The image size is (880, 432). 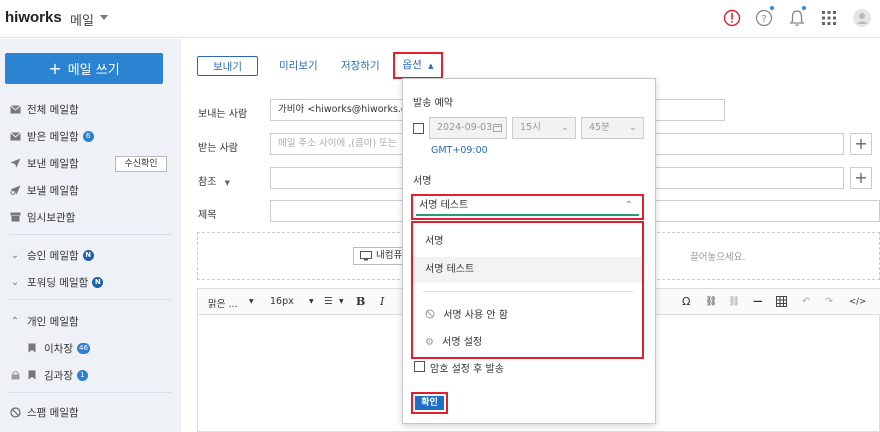 What do you see at coordinates (412, 65) in the screenshot?
I see `options-label: 옵션` at bounding box center [412, 65].